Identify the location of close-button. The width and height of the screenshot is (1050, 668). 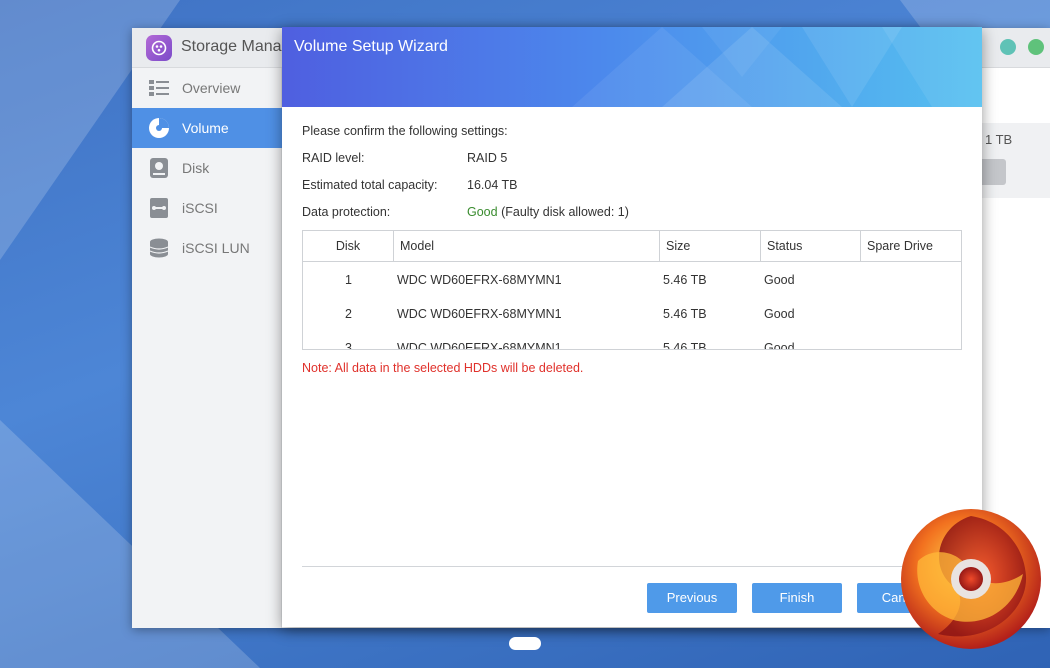
(1036, 47).